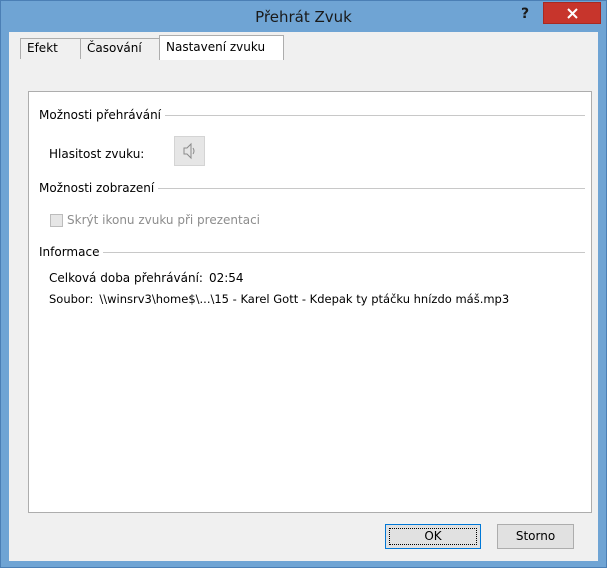  I want to click on info-header-label: Informace, so click(69, 252).